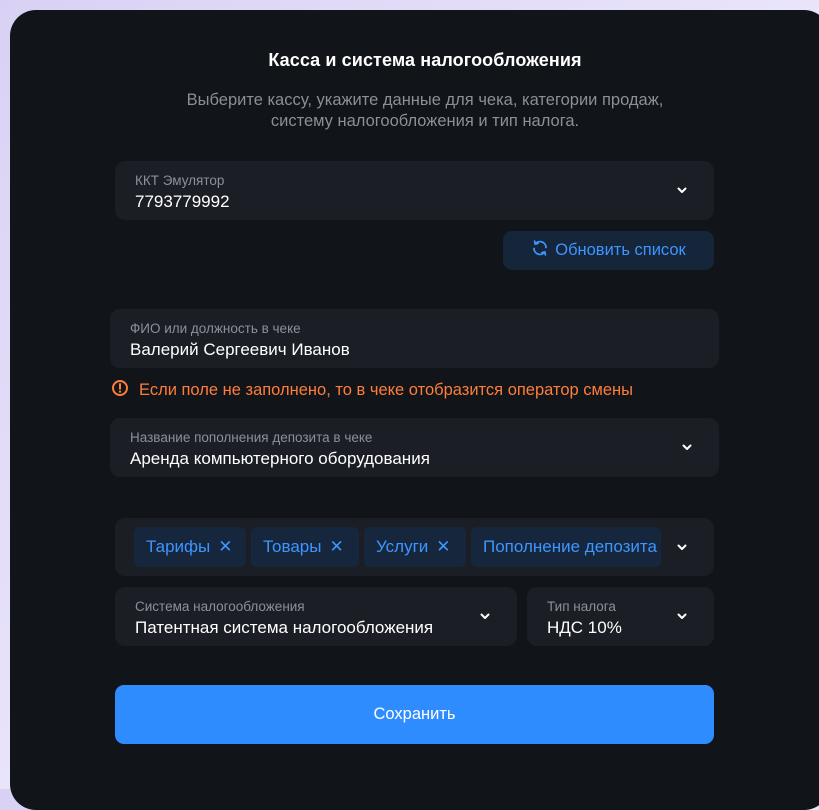  Describe the element at coordinates (414, 190) in the screenshot. I see `kkt-select: ККТ Эмулятор 7793779992` at that location.